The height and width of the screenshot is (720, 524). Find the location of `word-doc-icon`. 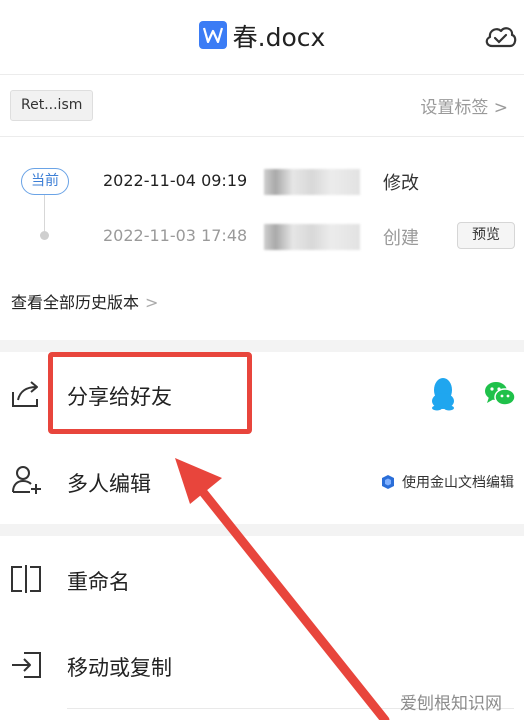

word-doc-icon is located at coordinates (212, 35).